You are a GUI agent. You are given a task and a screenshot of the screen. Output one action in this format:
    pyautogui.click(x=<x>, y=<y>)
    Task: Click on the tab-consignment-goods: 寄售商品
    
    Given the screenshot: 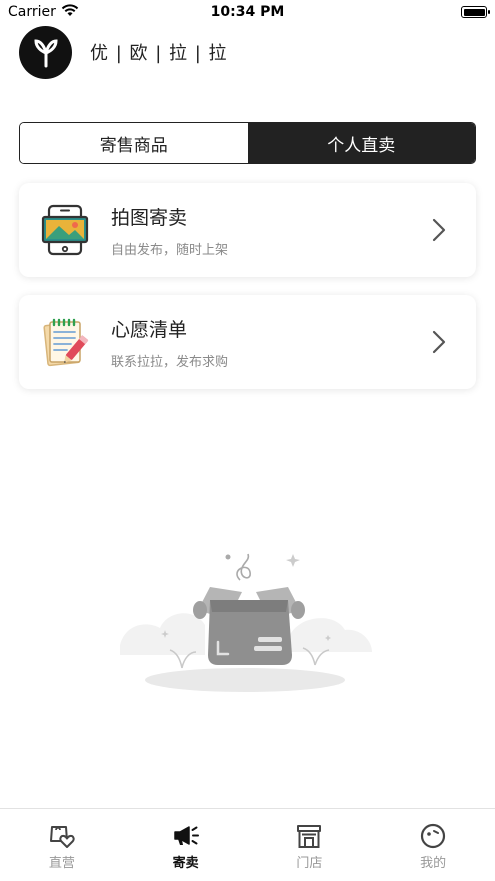 What is the action you would take?
    pyautogui.click(x=134, y=143)
    